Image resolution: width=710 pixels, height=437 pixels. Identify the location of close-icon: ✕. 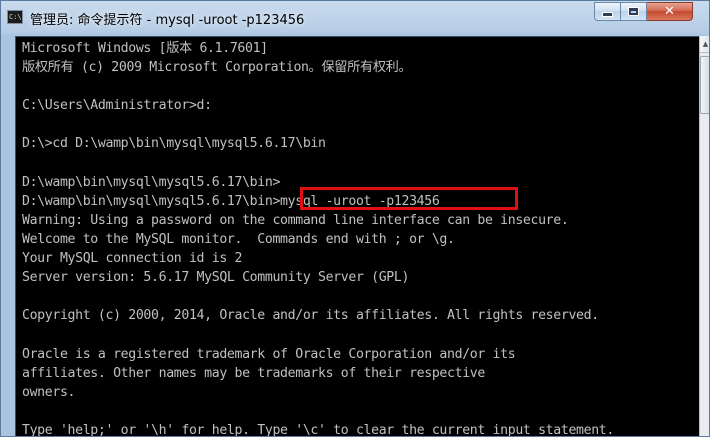
(669, 11).